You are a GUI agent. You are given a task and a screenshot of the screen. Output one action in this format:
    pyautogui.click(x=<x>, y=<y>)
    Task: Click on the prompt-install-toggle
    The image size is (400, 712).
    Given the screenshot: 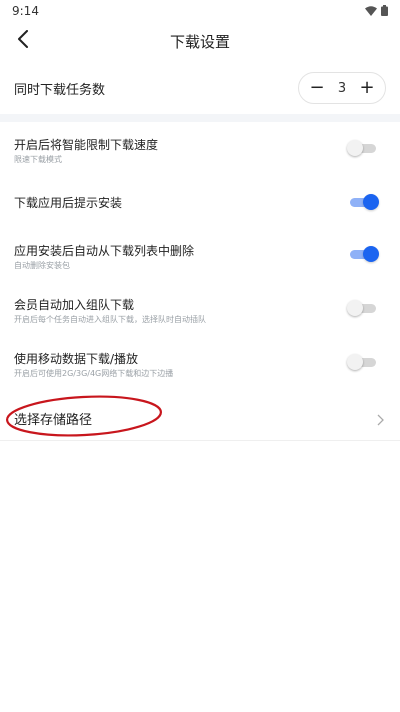 What is the action you would take?
    pyautogui.click(x=363, y=202)
    